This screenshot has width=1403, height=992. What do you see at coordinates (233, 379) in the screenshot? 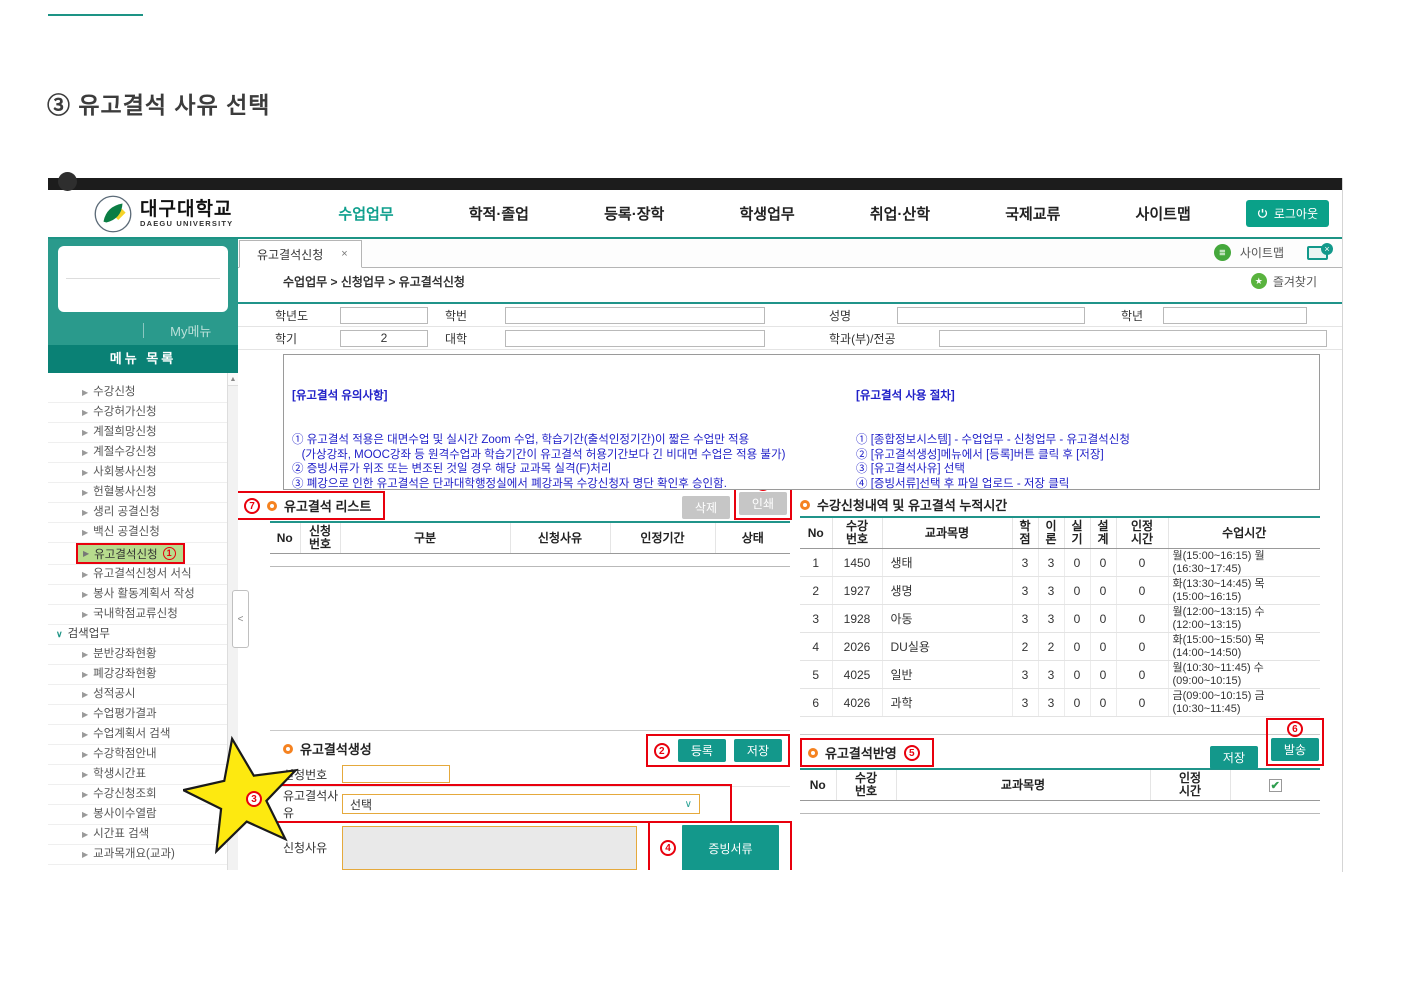
I see `scroll-up-icon: ▲` at bounding box center [233, 379].